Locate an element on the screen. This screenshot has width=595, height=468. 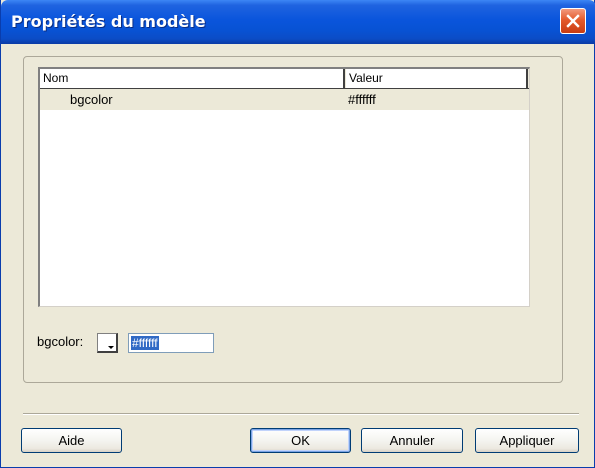
row-value: #ffffff is located at coordinates (362, 99).